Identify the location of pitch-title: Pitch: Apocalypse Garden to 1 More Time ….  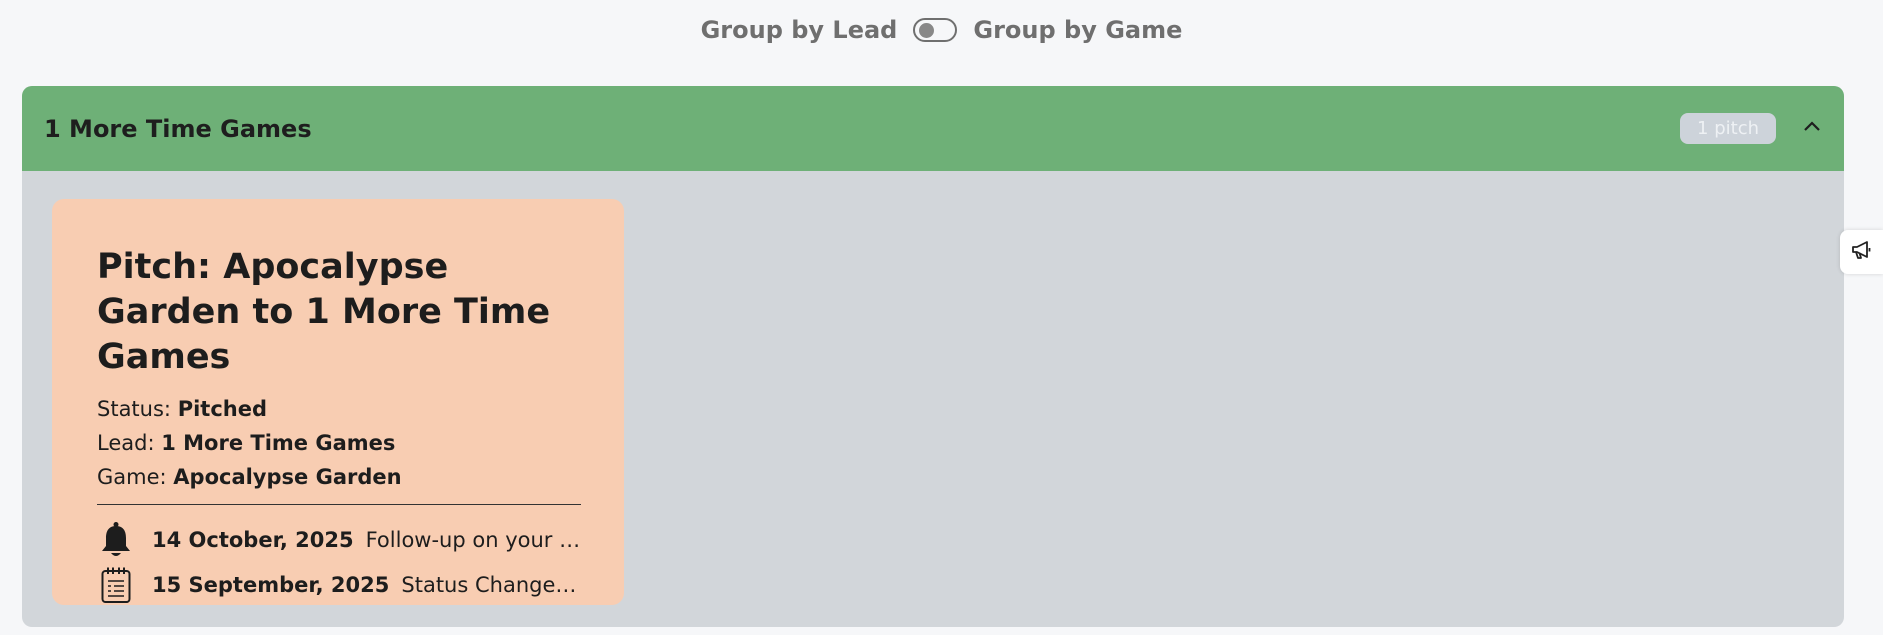
(324, 312).